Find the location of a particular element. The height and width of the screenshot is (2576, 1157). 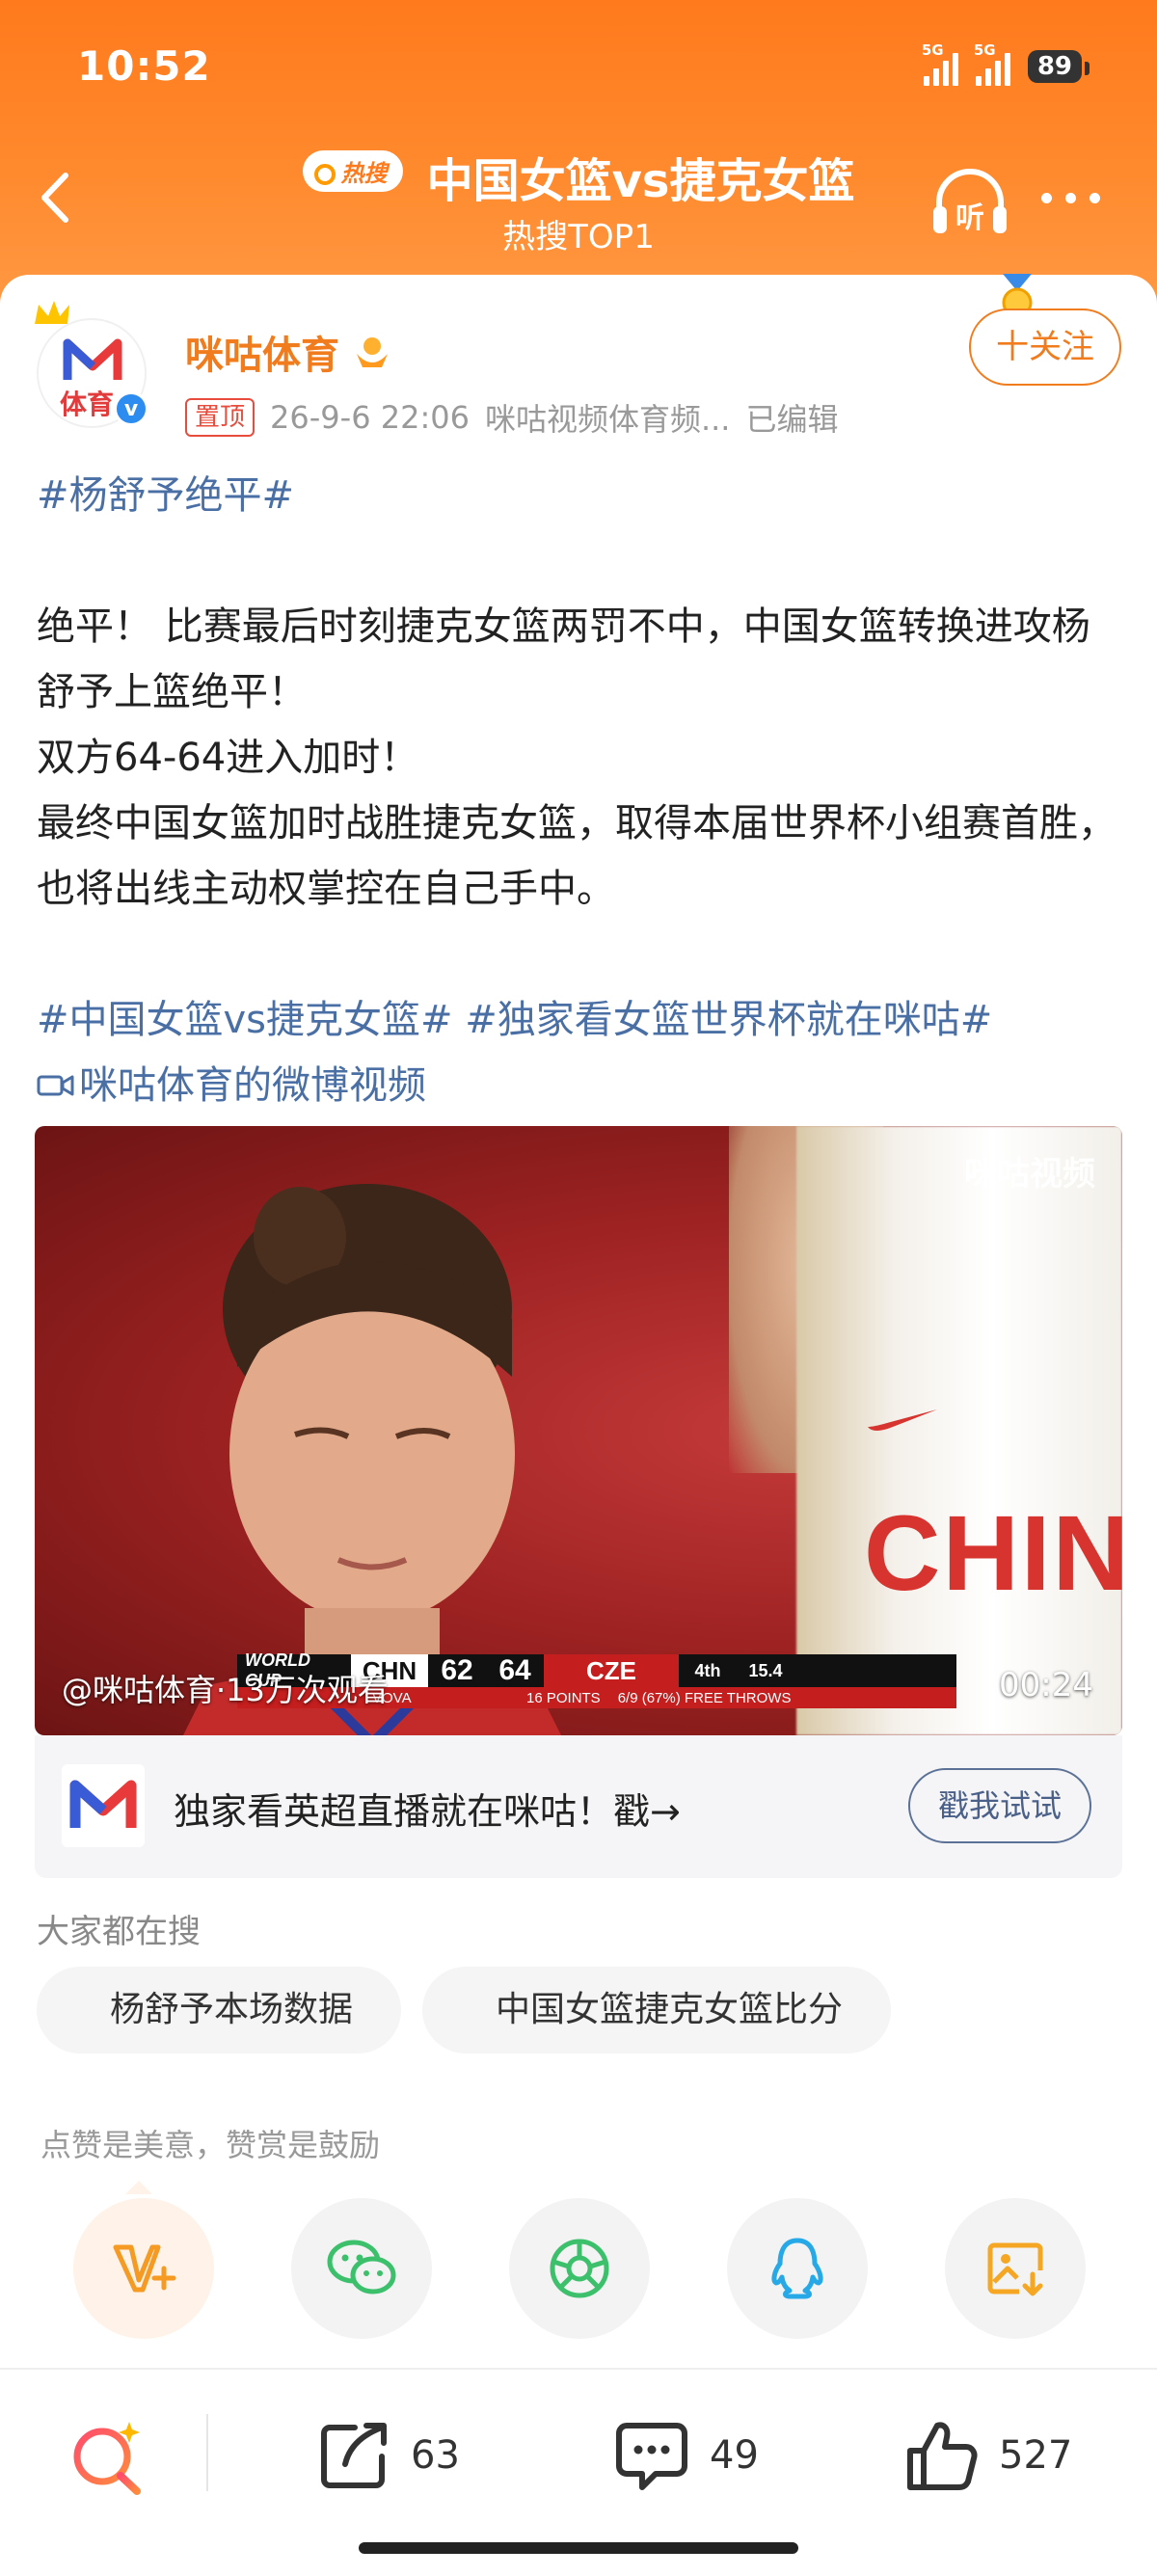

verified-badge-icon: v is located at coordinates (131, 408).